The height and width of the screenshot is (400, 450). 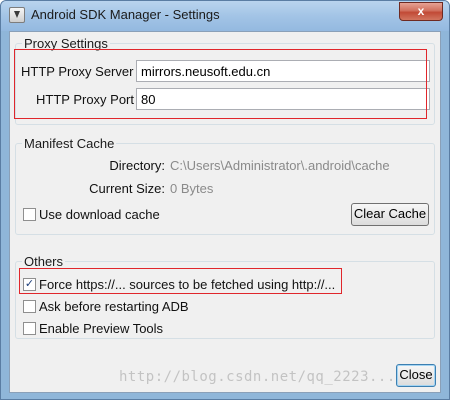 What do you see at coordinates (29, 214) in the screenshot?
I see `use-download-cache-checkbox` at bounding box center [29, 214].